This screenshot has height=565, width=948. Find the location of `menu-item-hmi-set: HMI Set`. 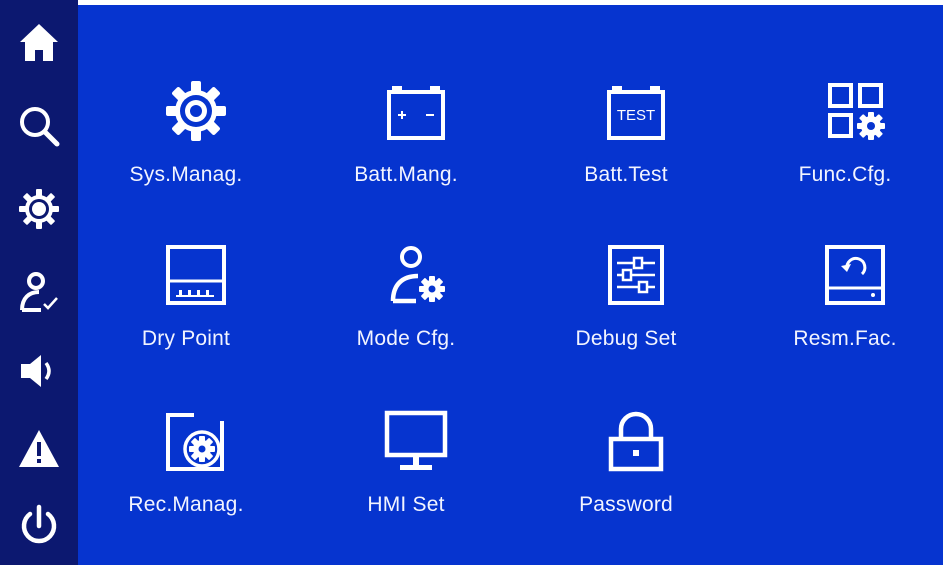

menu-item-hmi-set: HMI Set is located at coordinates (406, 478).